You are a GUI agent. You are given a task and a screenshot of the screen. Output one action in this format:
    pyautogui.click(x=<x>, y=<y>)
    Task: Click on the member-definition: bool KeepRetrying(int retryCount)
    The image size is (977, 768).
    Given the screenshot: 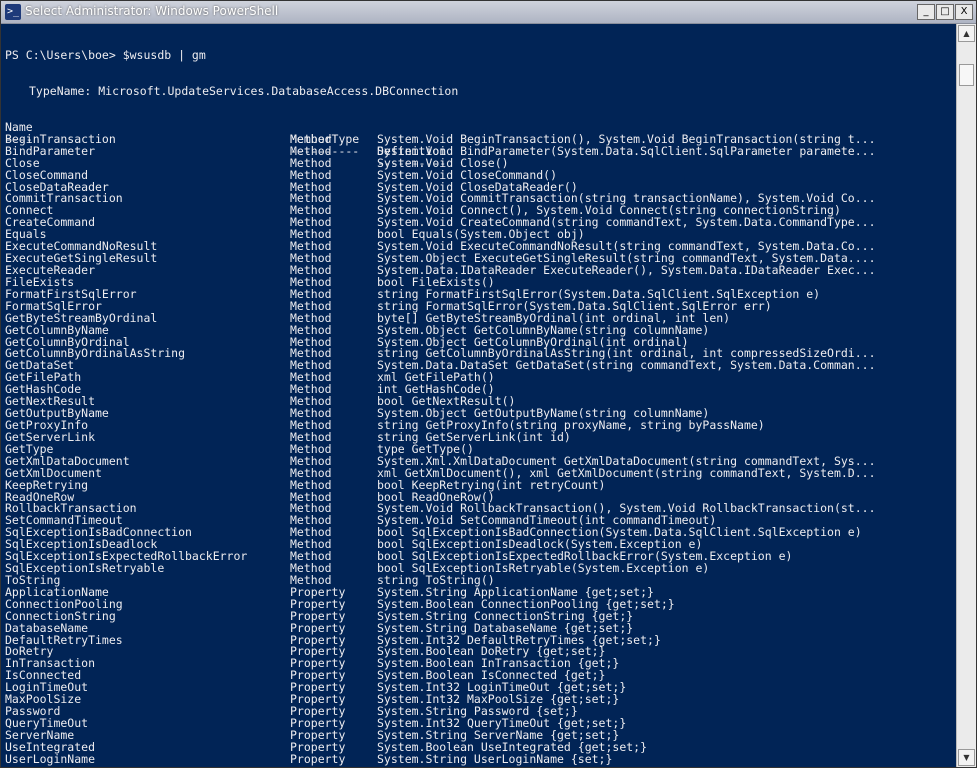 What is the action you would take?
    pyautogui.click(x=491, y=485)
    